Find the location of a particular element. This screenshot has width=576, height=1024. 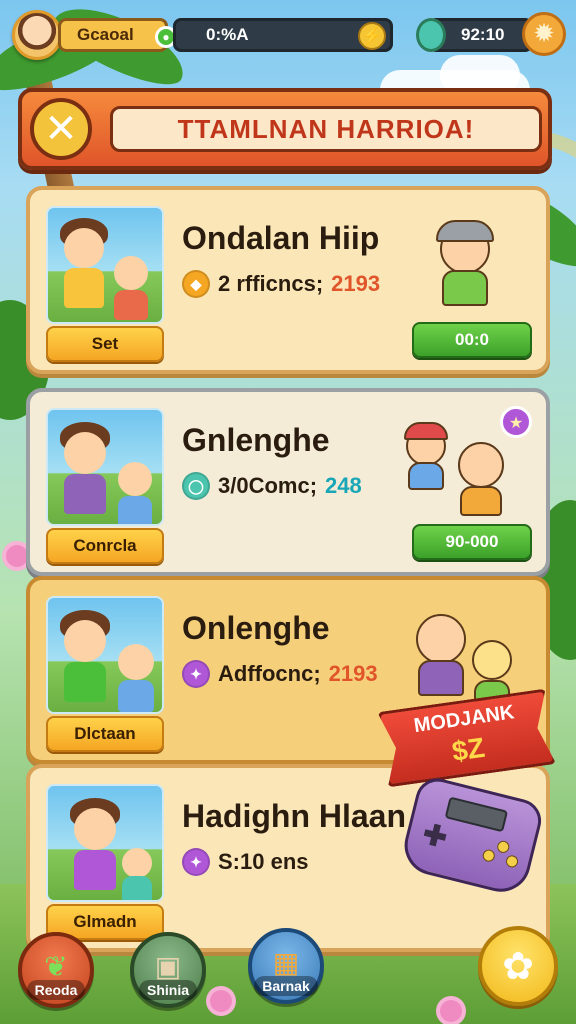

gem-icon is located at coordinates (431, 35).